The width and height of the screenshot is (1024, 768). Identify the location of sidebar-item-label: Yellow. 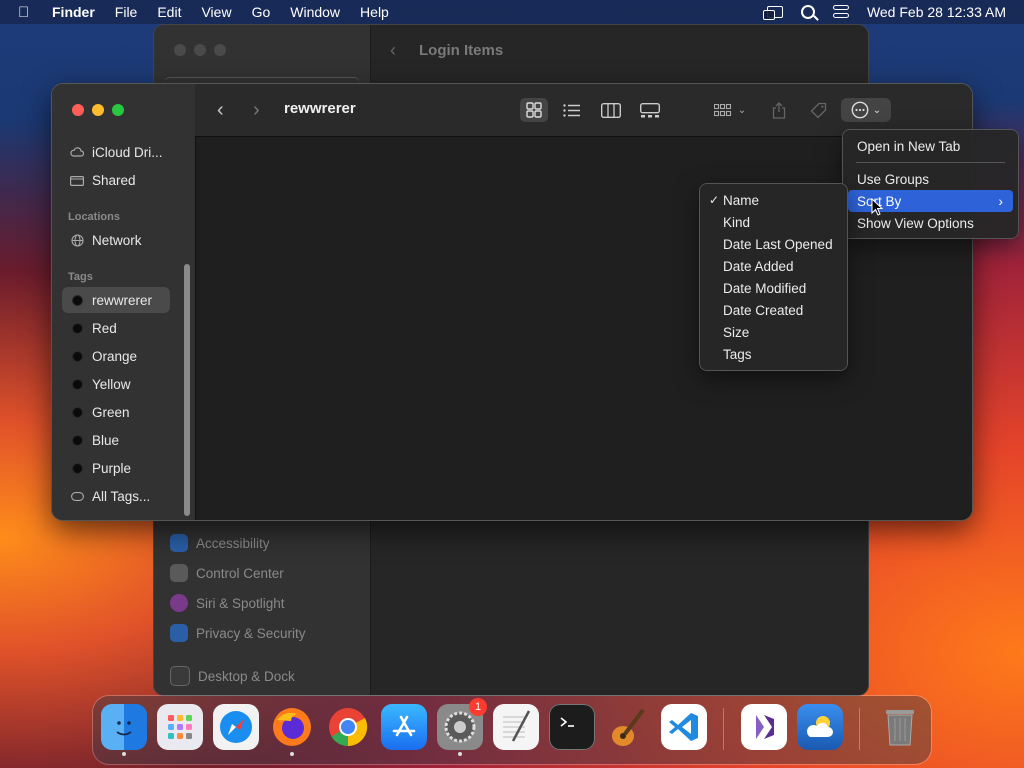
(111, 384).